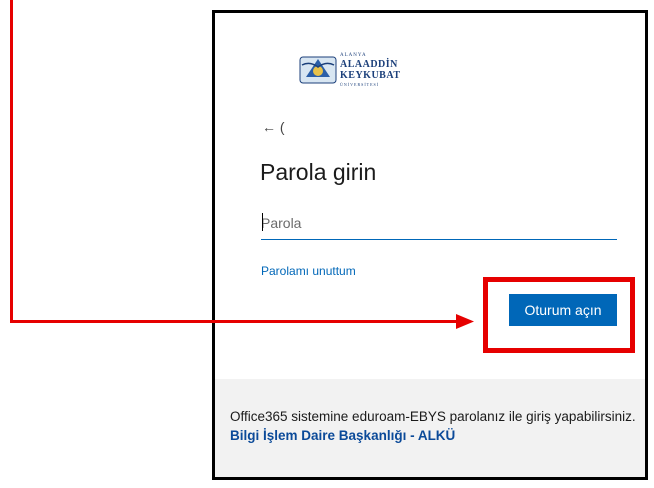 This screenshot has height=488, width=654. Describe the element at coordinates (439, 223) in the screenshot. I see `password-input` at that location.